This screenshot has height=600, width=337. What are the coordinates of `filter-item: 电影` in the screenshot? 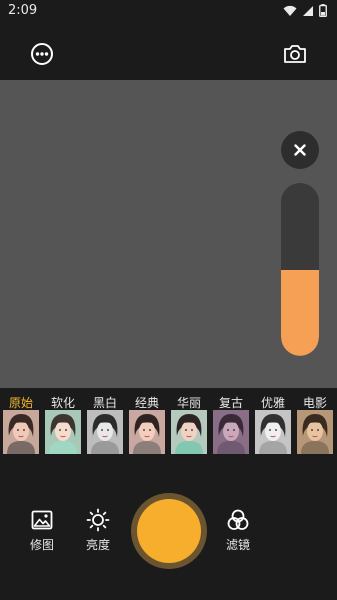 It's located at (315, 423).